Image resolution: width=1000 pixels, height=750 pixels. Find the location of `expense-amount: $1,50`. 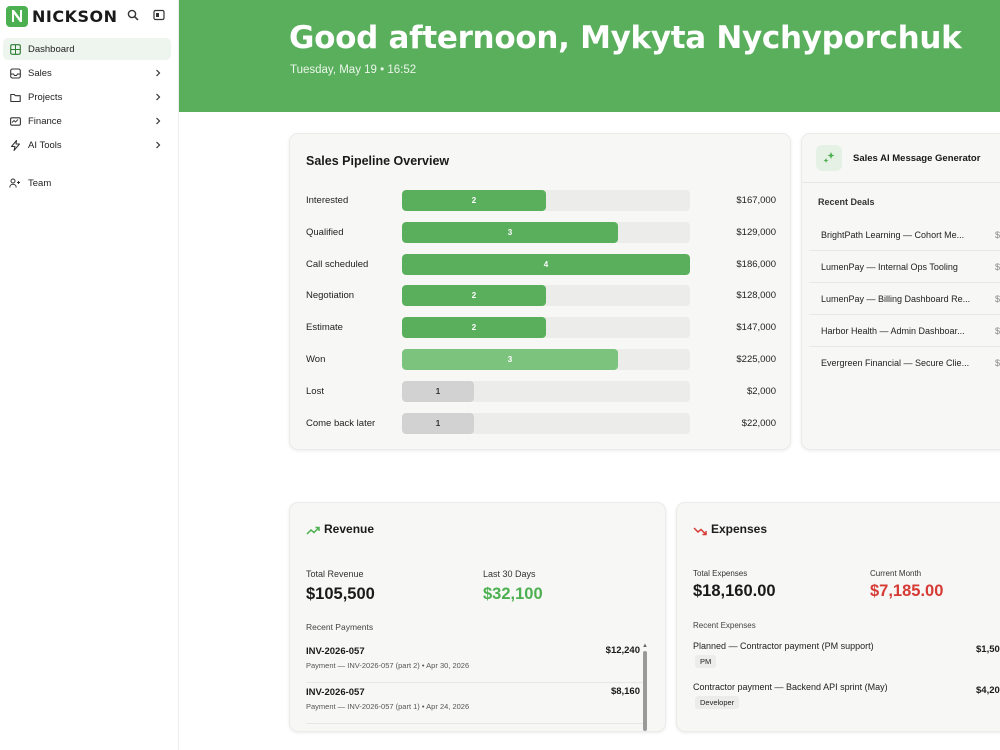

expense-amount: $1,50 is located at coordinates (988, 649).